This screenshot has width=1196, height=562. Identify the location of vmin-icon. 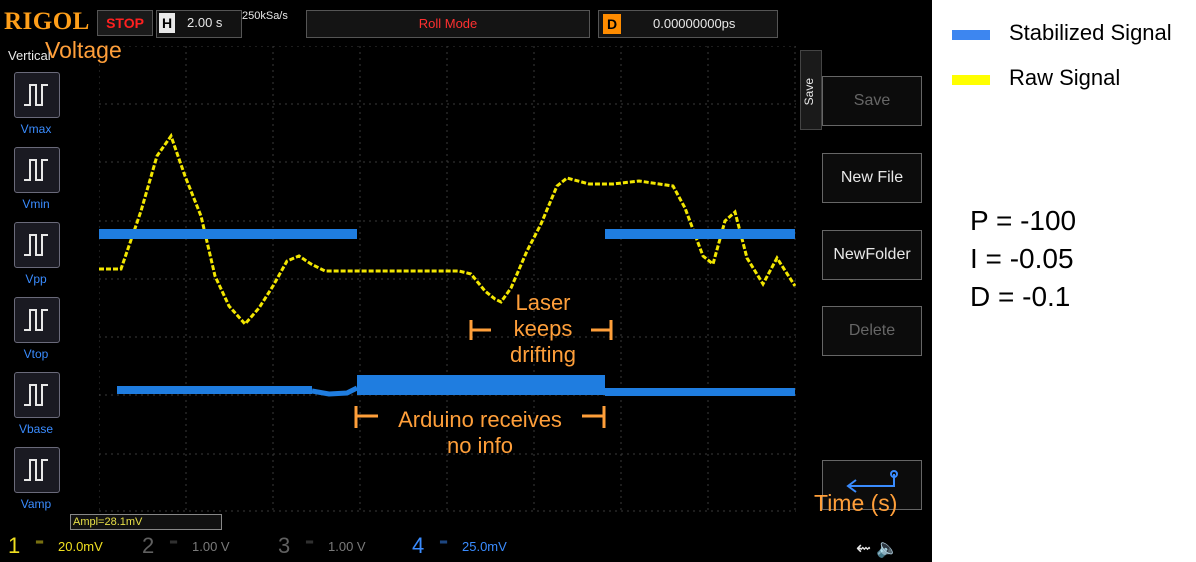
(37, 170).